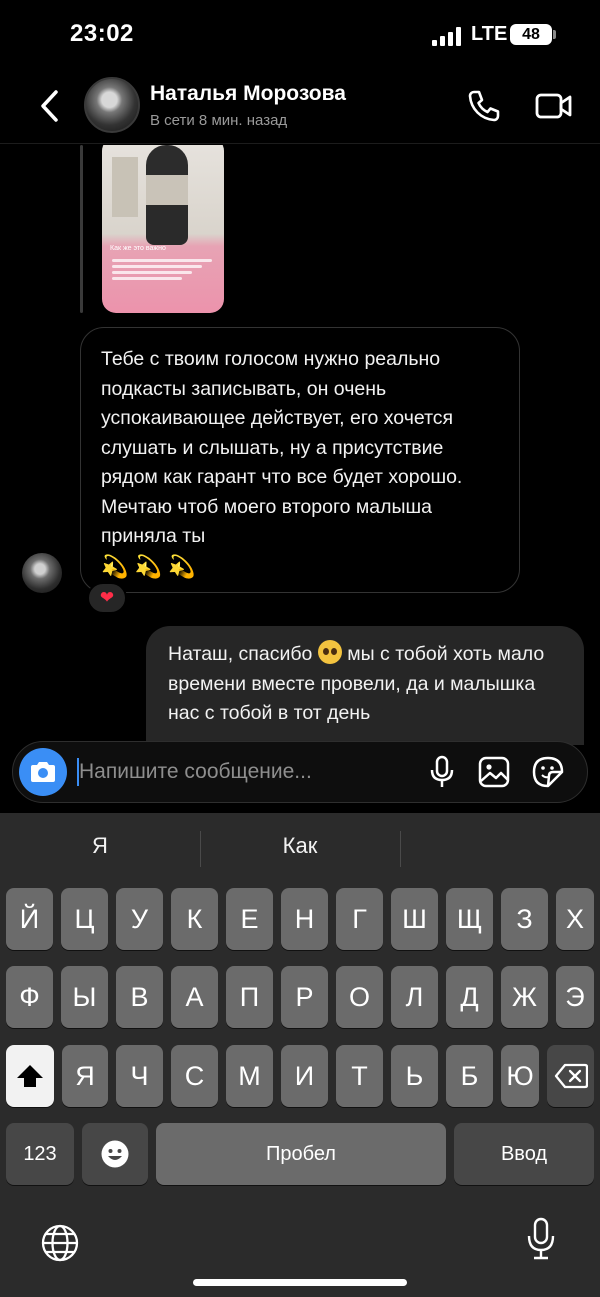  Describe the element at coordinates (469, 919) in the screenshot. I see `key: Щ` at that location.